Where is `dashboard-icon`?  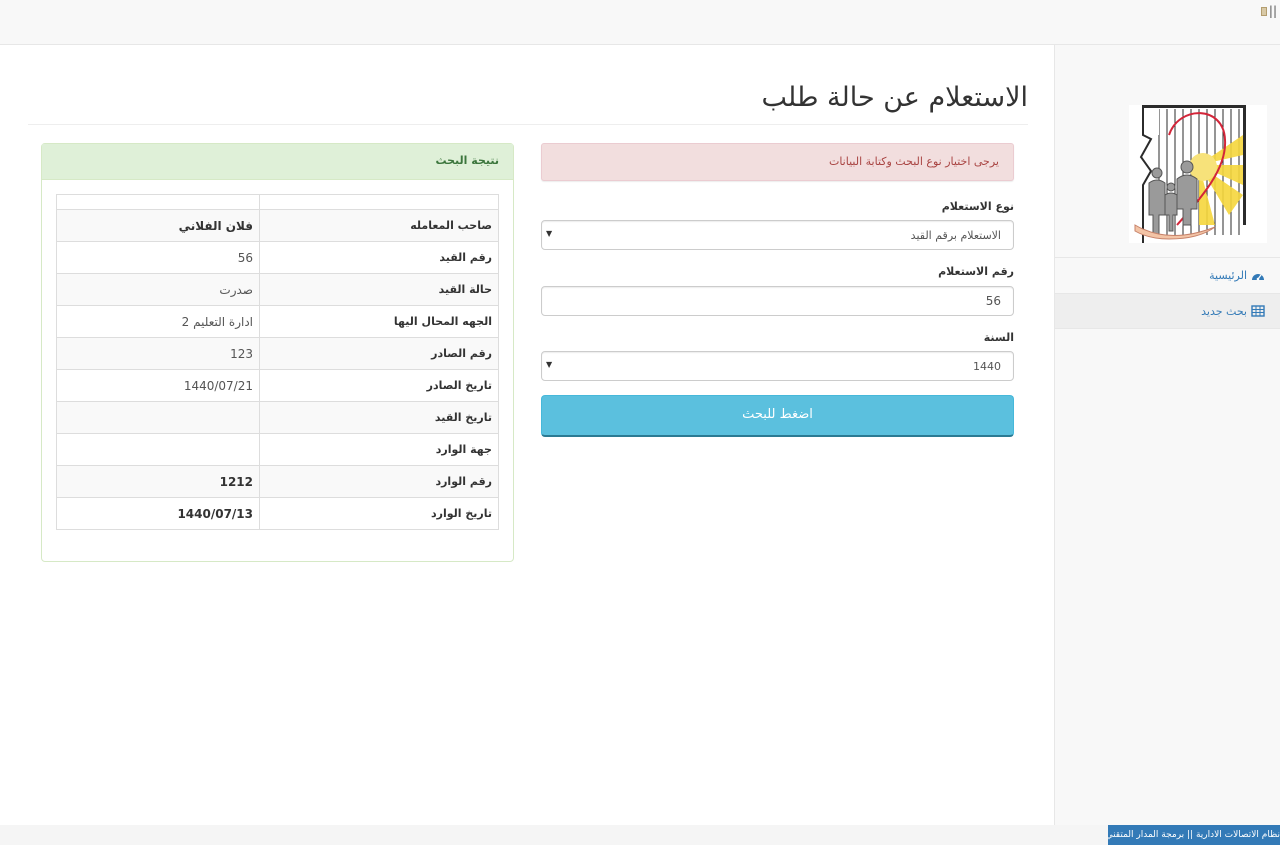
dashboard-icon is located at coordinates (1258, 276).